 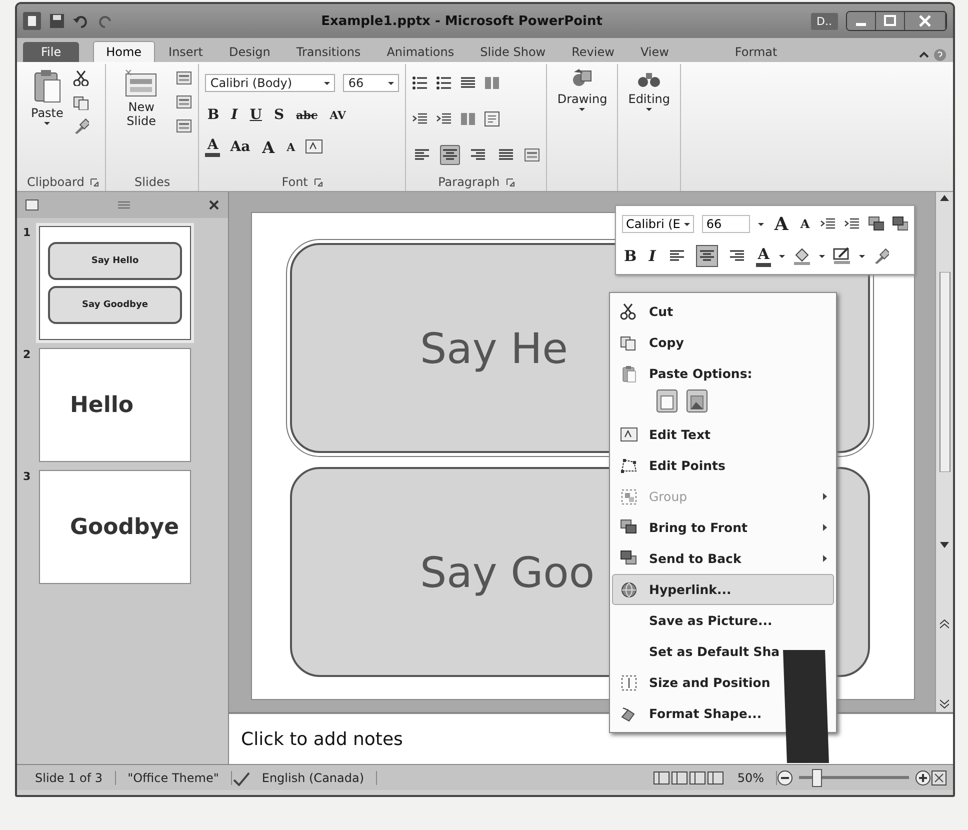 I want to click on menu-item: Send to Back, so click(x=723, y=558).